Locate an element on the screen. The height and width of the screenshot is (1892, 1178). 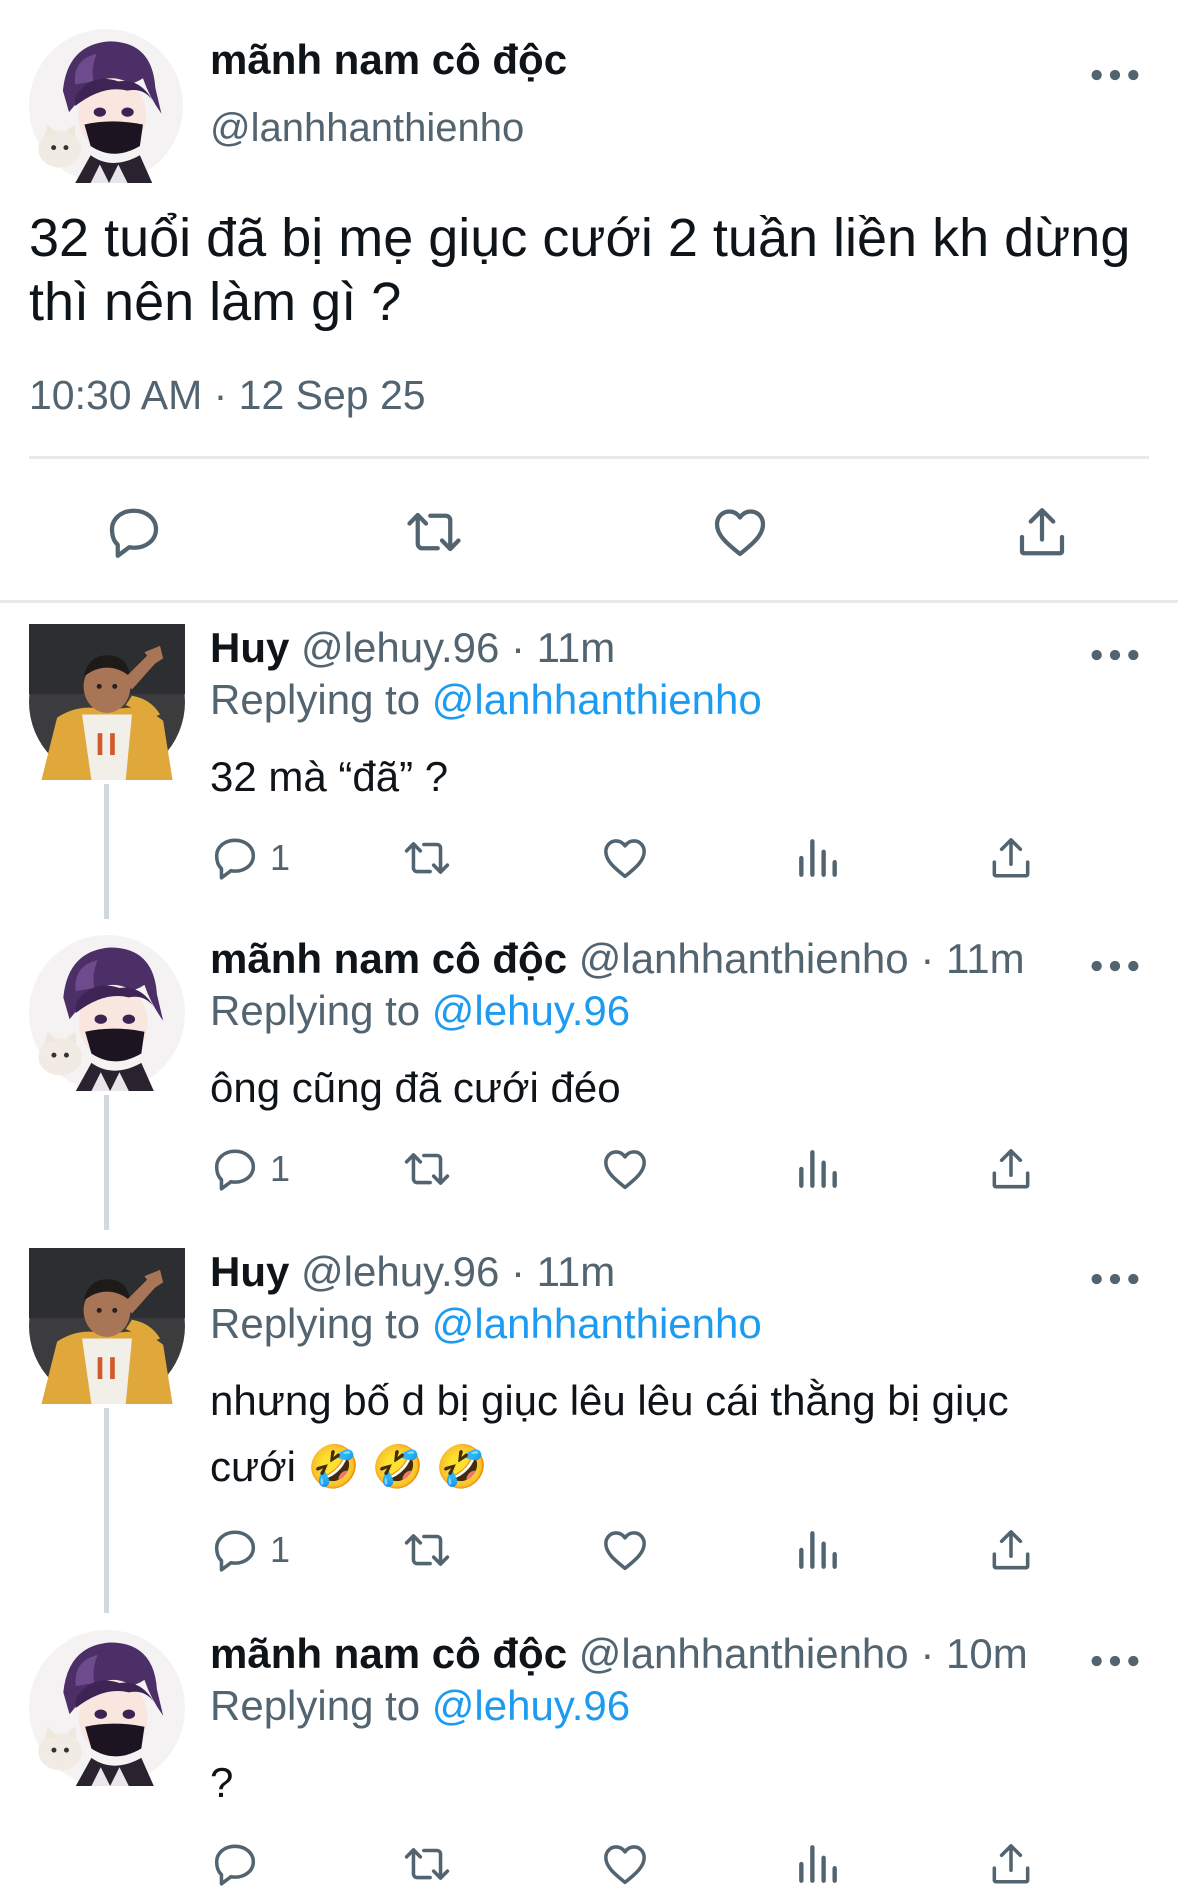
reply-text: ông cũng đã cưới đéo is located at coordinates (415, 1087).